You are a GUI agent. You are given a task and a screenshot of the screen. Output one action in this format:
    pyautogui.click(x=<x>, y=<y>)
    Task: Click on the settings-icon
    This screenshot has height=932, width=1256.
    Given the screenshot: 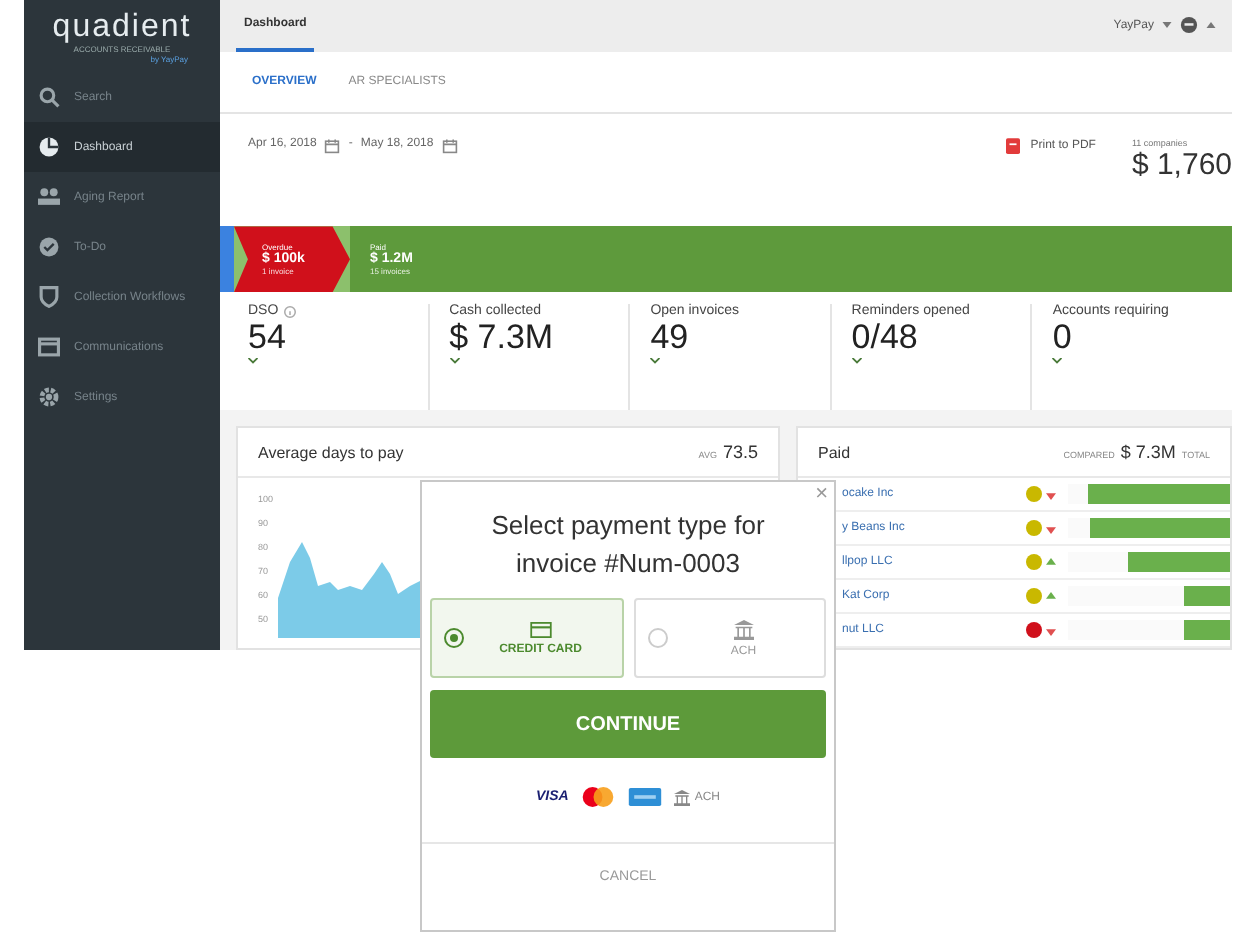 What is the action you would take?
    pyautogui.click(x=49, y=397)
    